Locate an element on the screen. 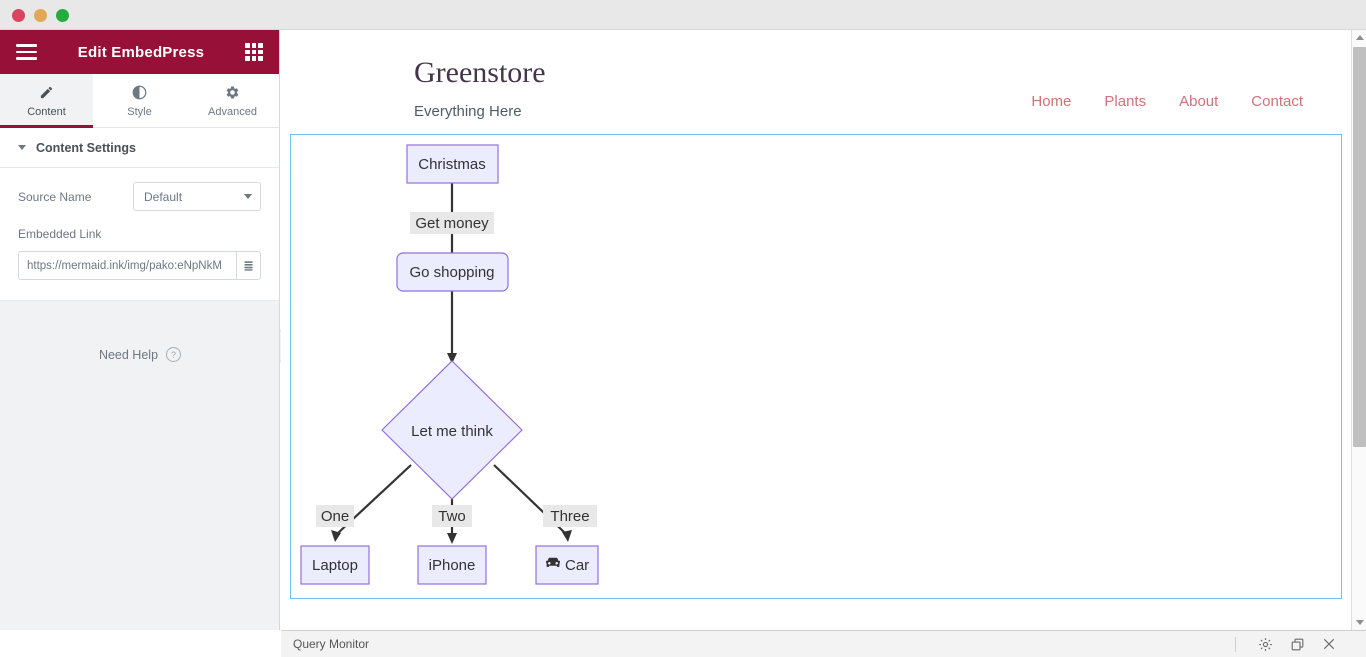 This screenshot has height=657, width=1366. embedded-link-label: Embedded Link is located at coordinates (60, 234).